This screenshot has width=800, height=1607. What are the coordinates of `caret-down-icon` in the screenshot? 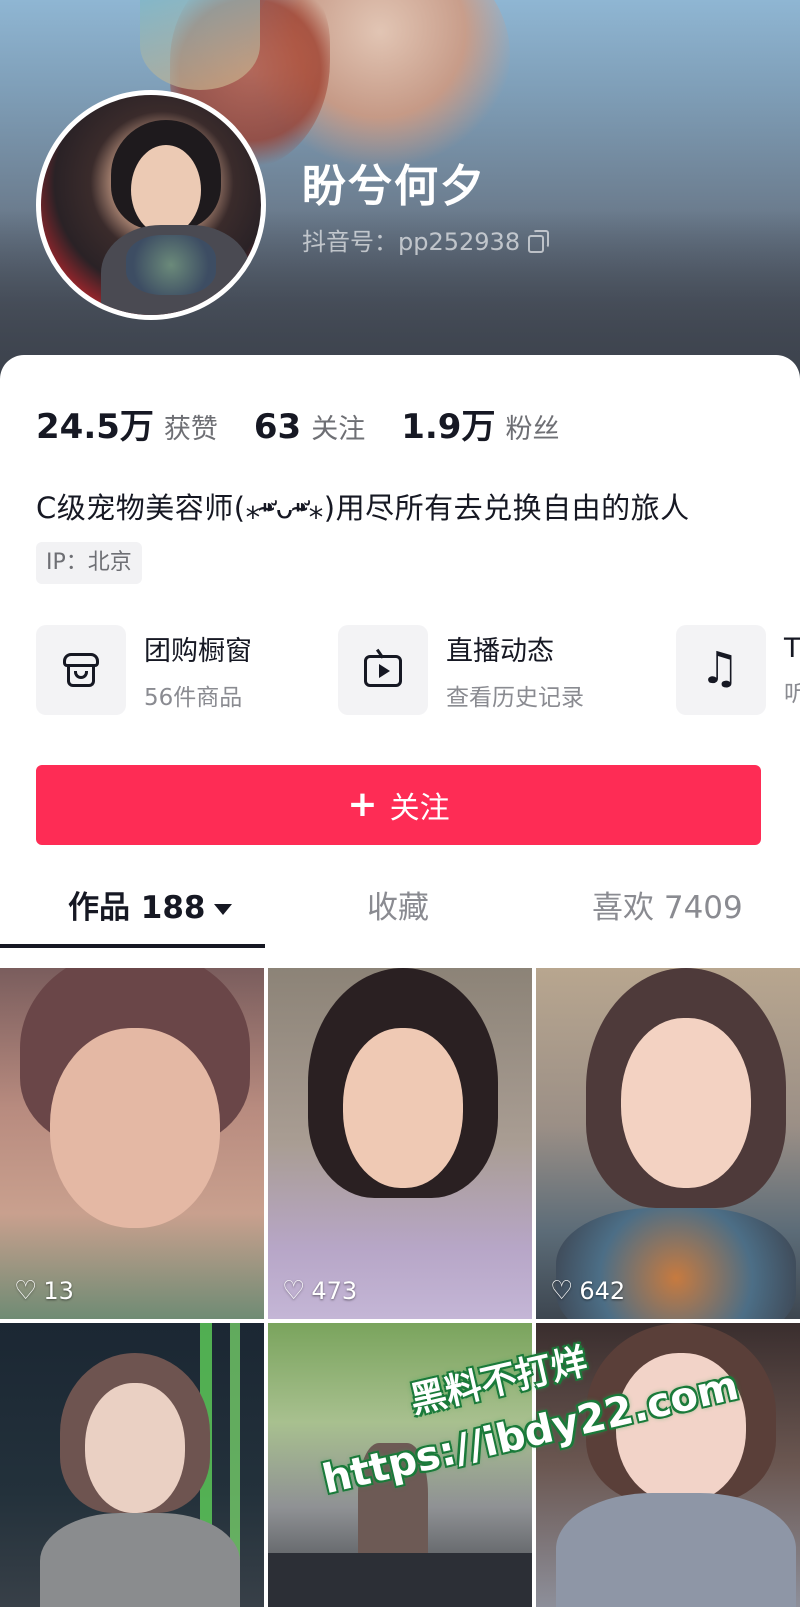 It's located at (222, 909).